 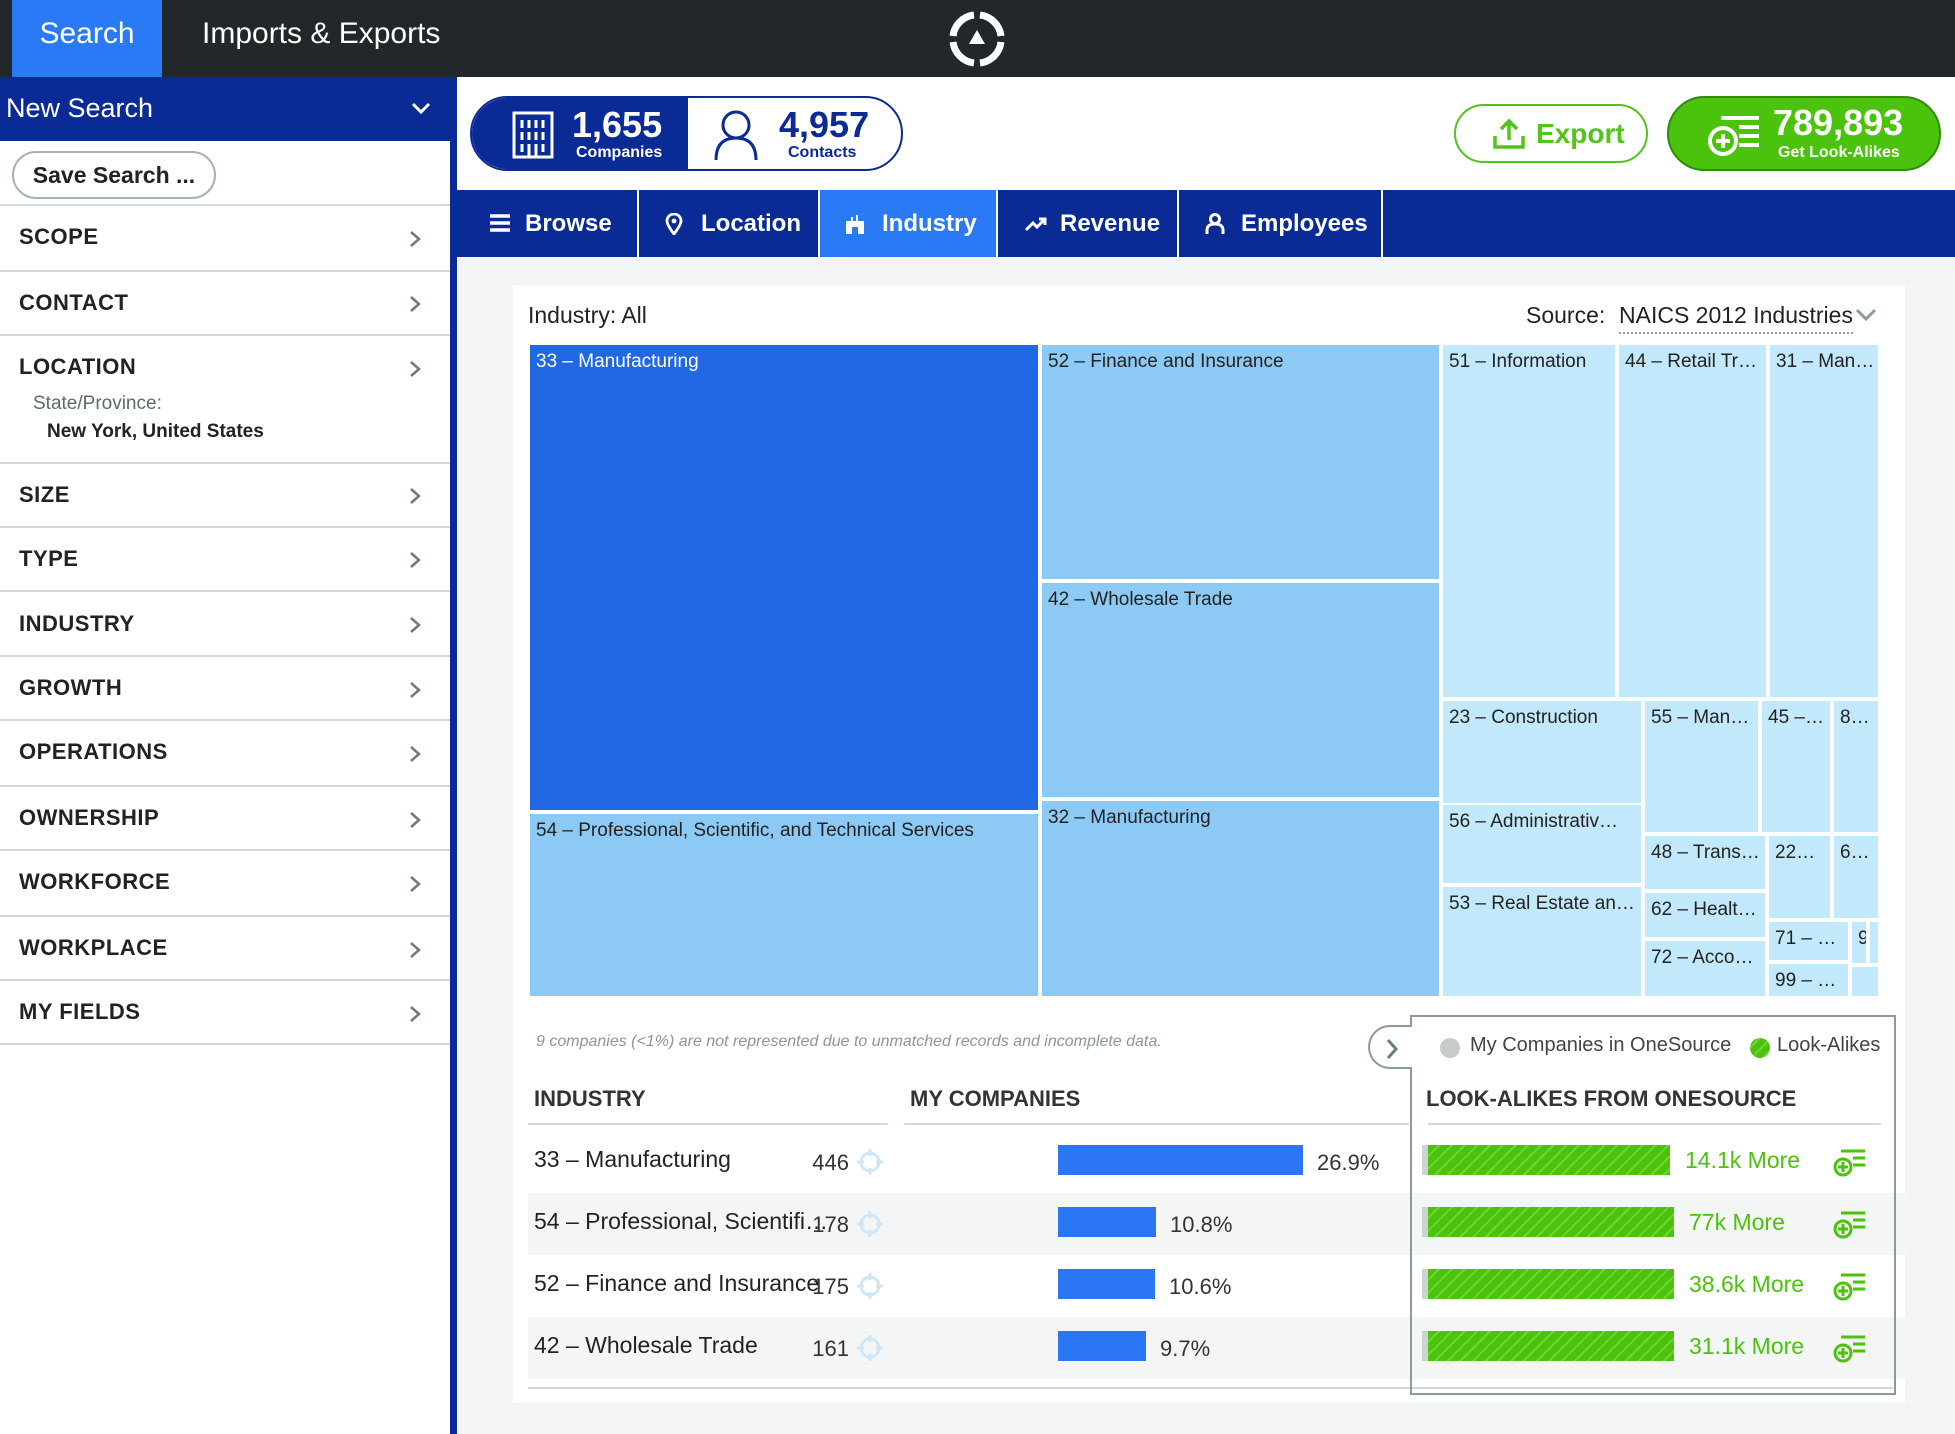 What do you see at coordinates (225, 237) in the screenshot?
I see `sidebar-item-scope: SCOPE` at bounding box center [225, 237].